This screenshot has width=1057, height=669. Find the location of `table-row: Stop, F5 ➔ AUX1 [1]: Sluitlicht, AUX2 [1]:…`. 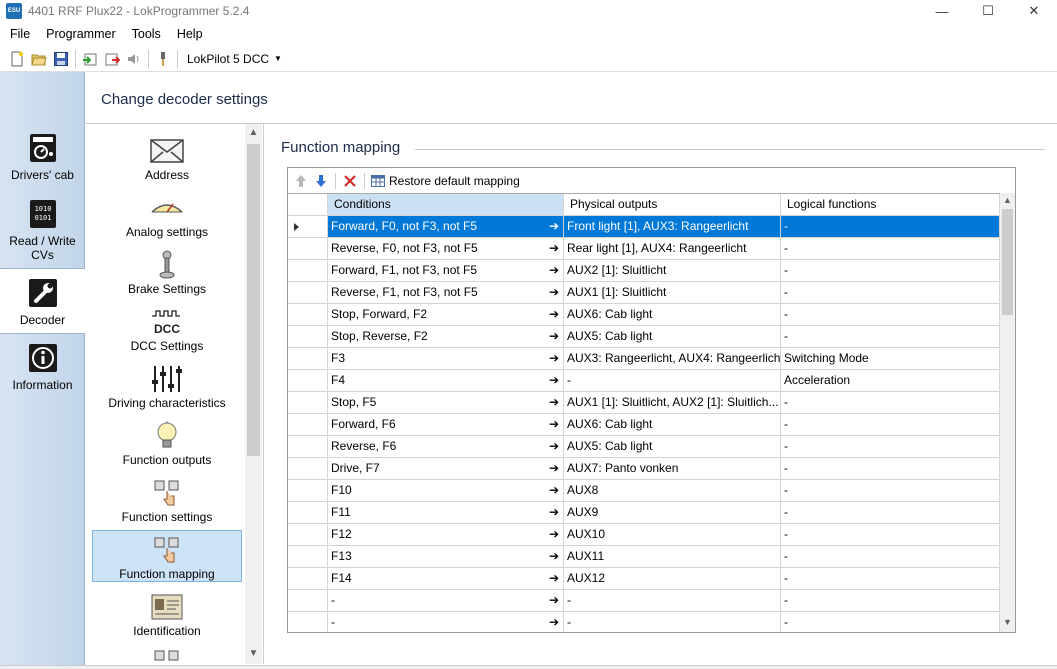

table-row: Stop, F5 ➔ AUX1 [1]: Sluitlicht, AUX2 [1]:… is located at coordinates (644, 403).